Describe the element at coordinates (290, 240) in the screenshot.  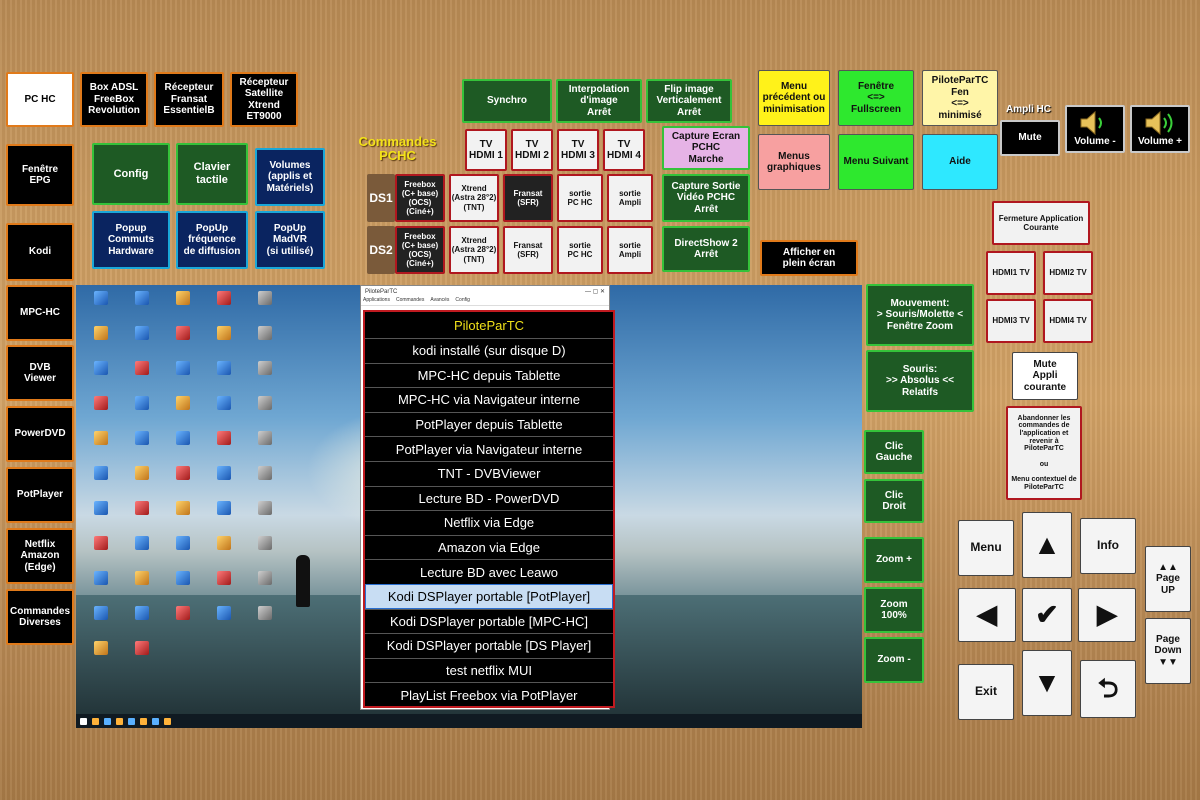
I see `popup-madvr-button: PopUp MadVR (si utilisé)` at that location.